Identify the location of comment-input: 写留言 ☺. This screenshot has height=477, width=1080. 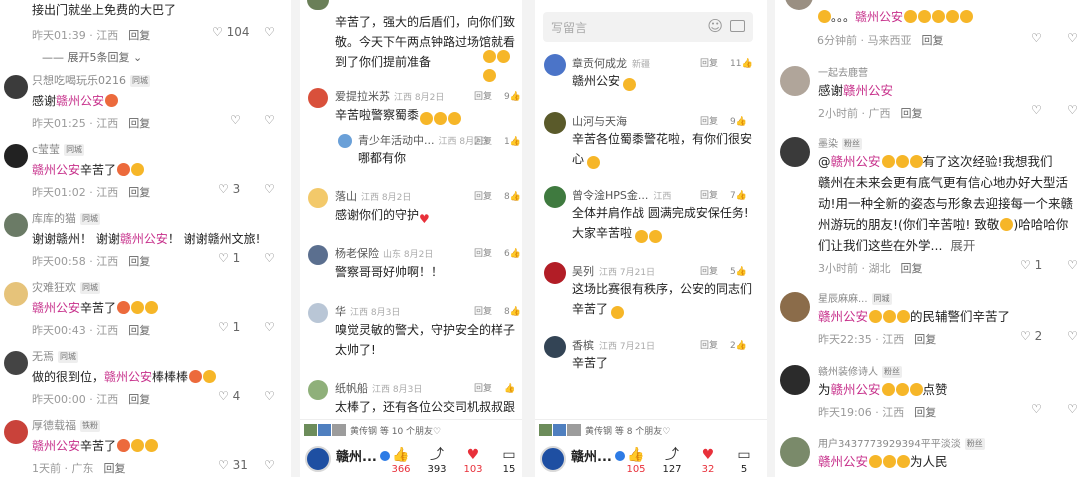
(648, 27).